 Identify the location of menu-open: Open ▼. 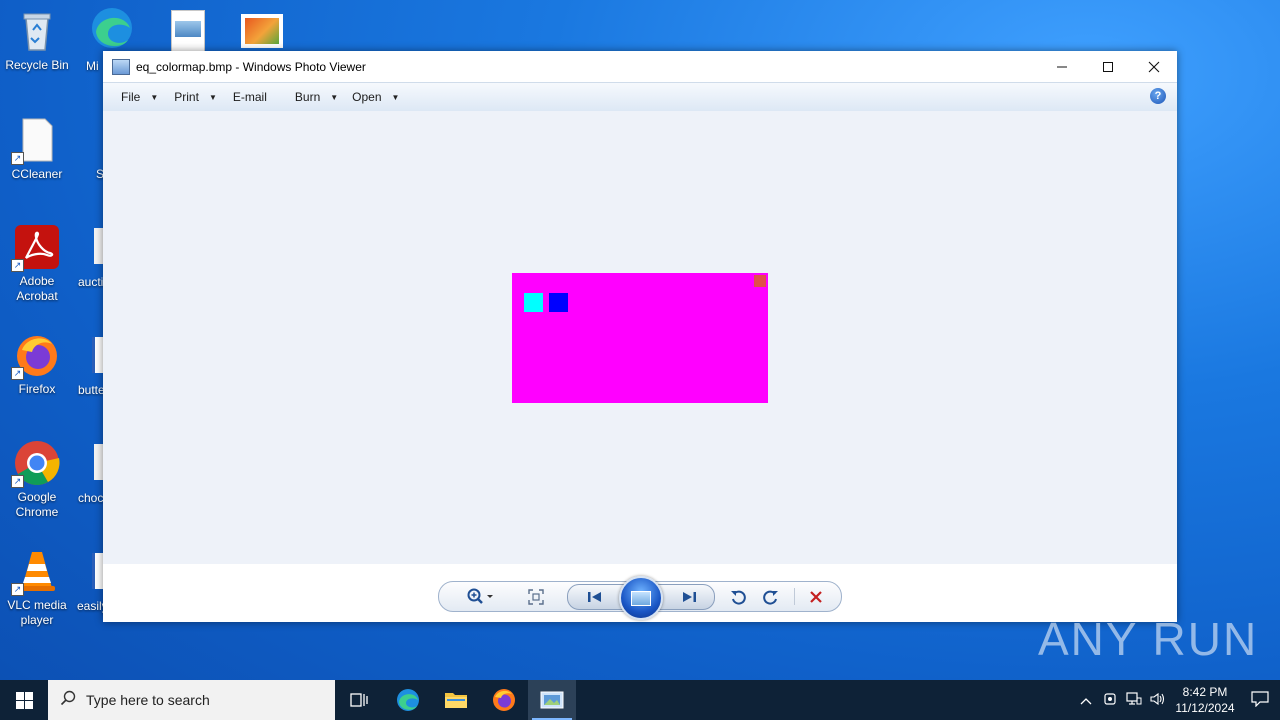
(375, 97).